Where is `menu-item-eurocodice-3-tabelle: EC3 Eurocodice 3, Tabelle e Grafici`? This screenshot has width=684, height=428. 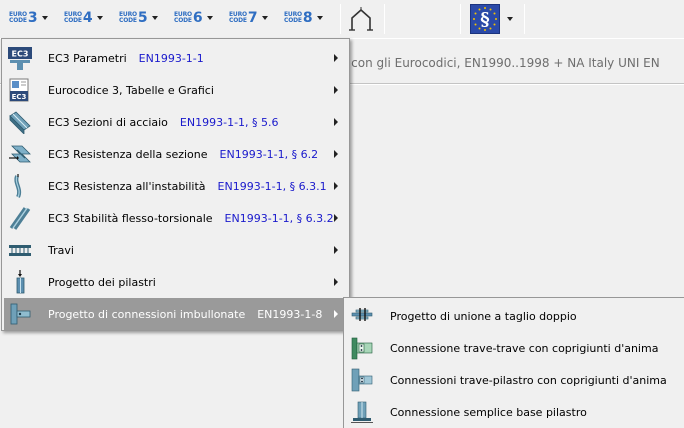 menu-item-eurocodice-3-tabelle: EC3 Eurocodice 3, Tabelle e Grafici is located at coordinates (175, 90).